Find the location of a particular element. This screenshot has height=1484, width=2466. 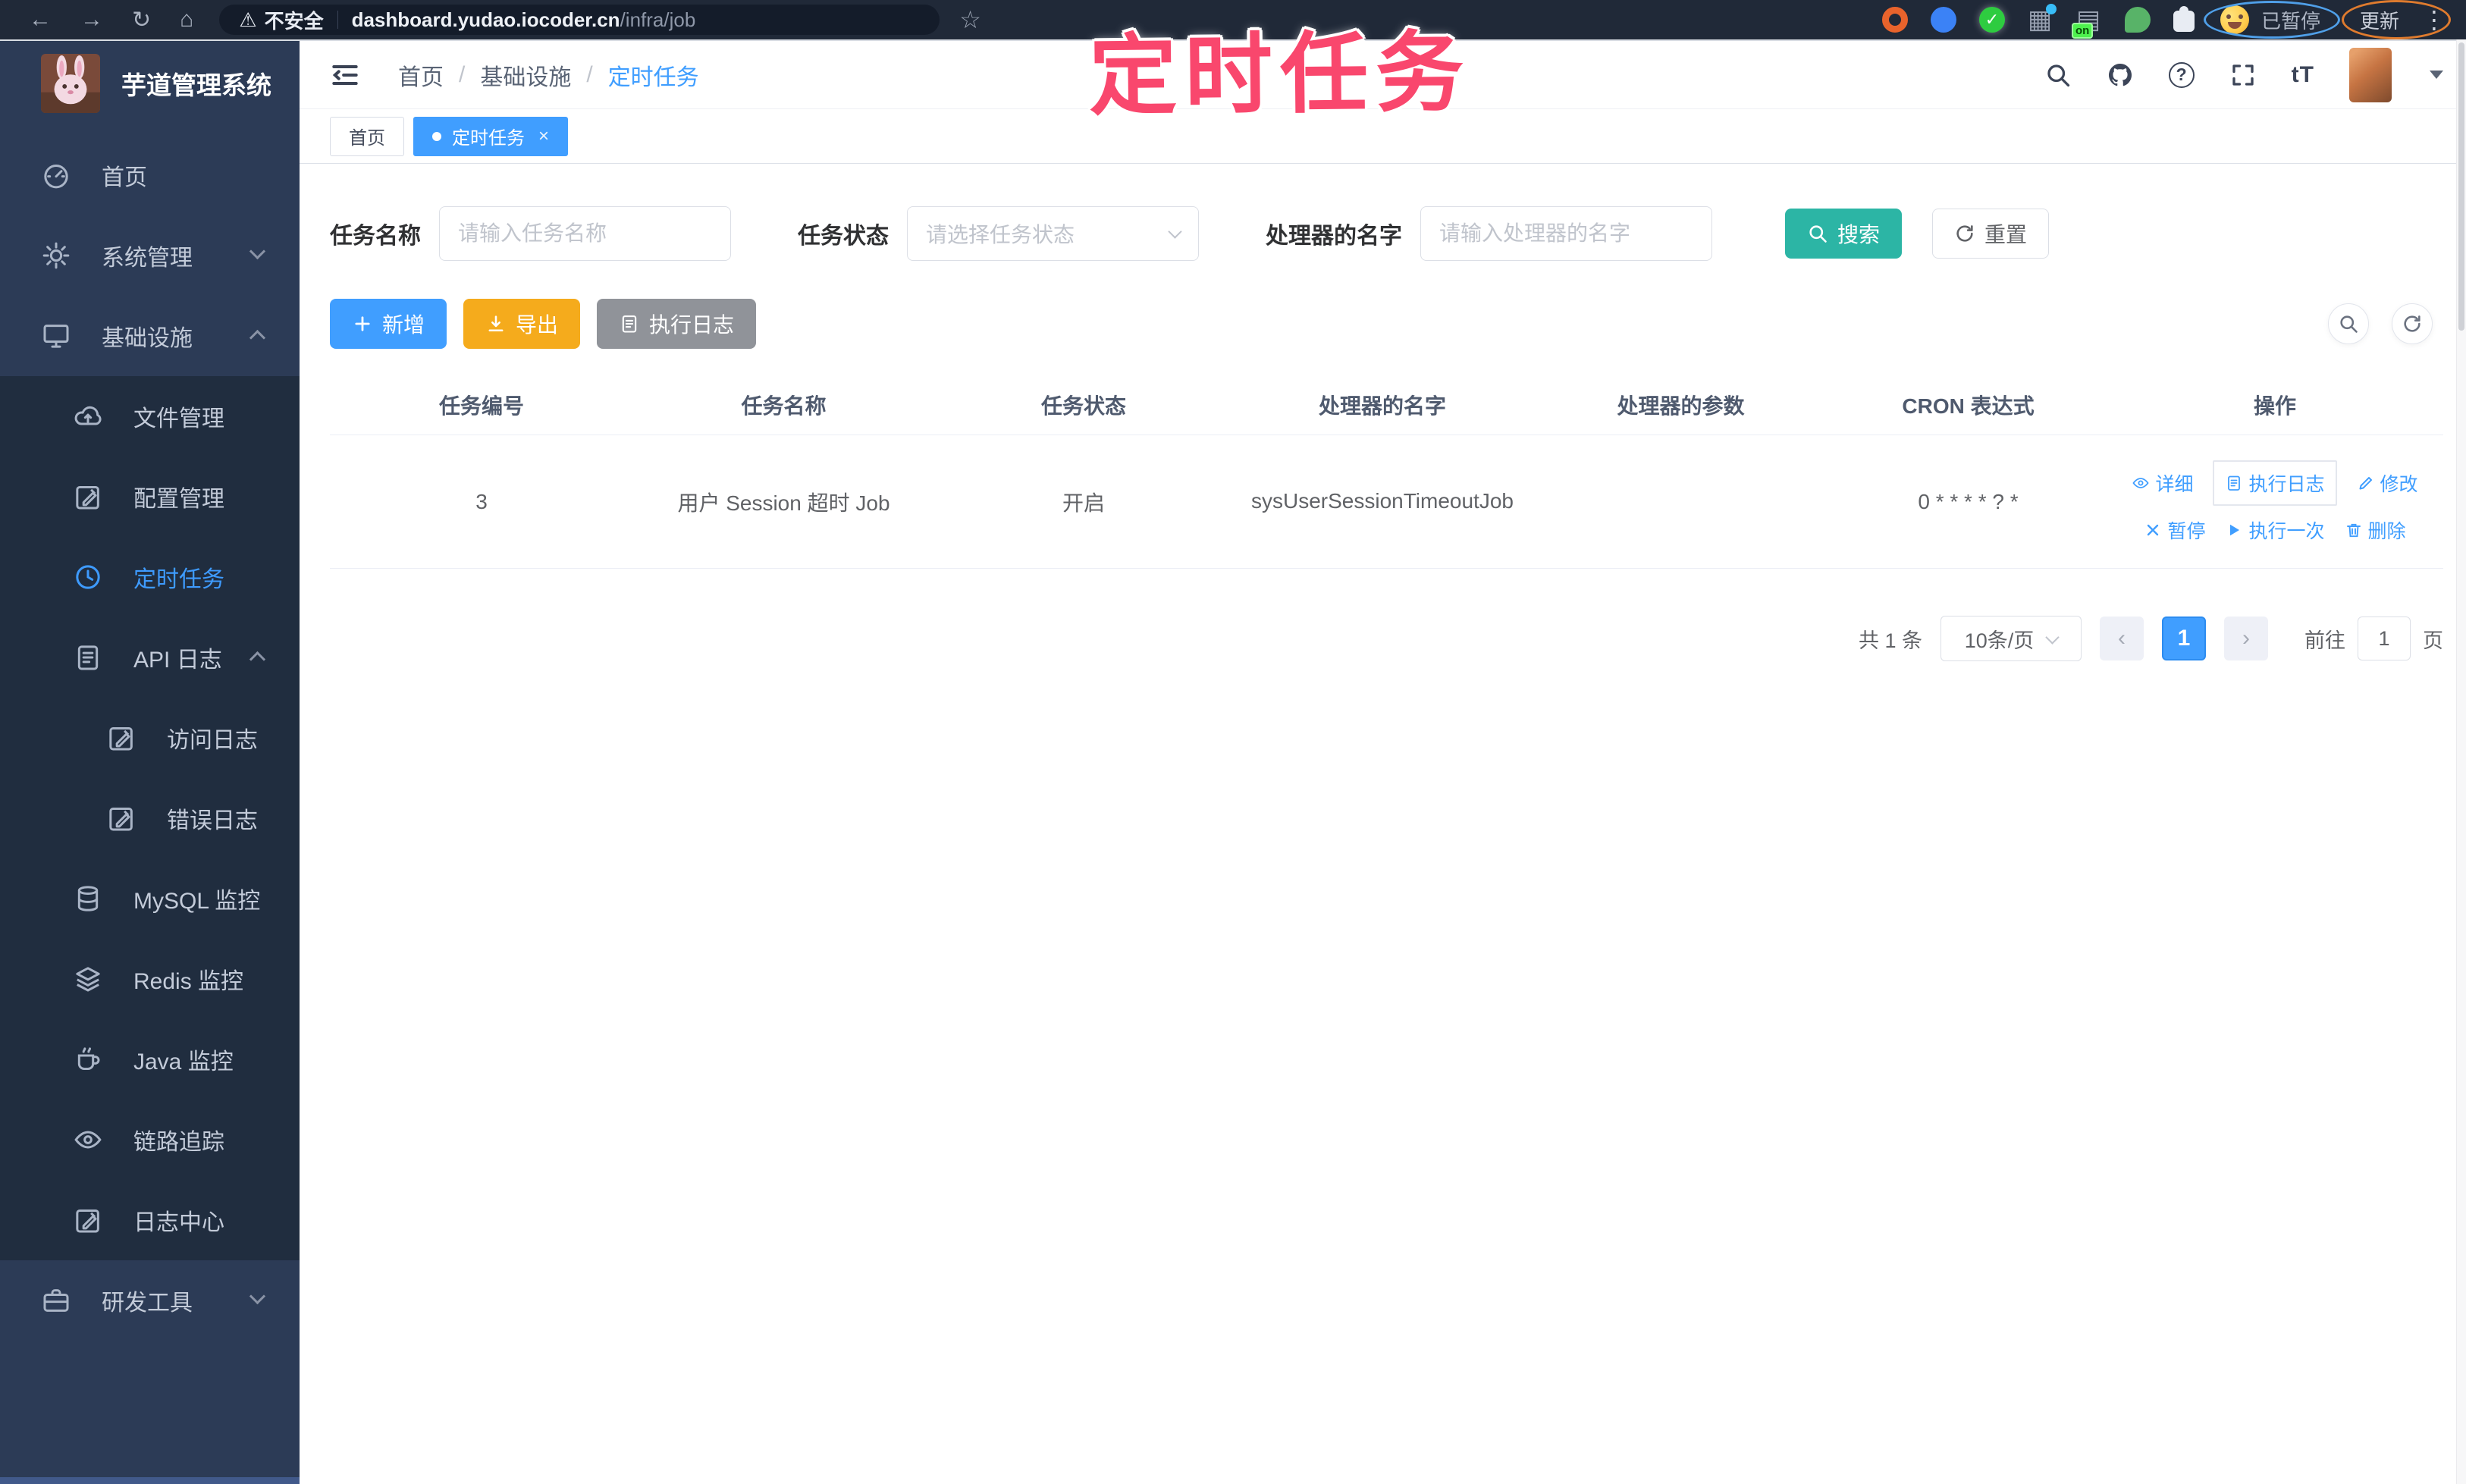

action-edit-link: 修改 is located at coordinates (2387, 483).